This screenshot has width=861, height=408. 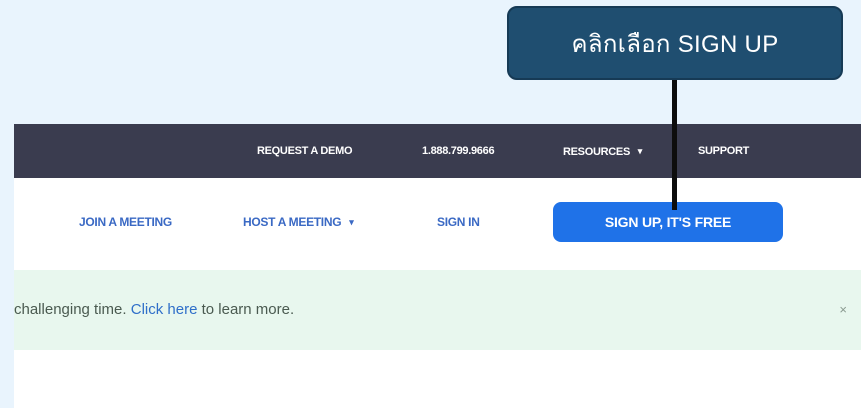 What do you see at coordinates (458, 151) in the screenshot?
I see `phone-number-link: 1.888.799.9666` at bounding box center [458, 151].